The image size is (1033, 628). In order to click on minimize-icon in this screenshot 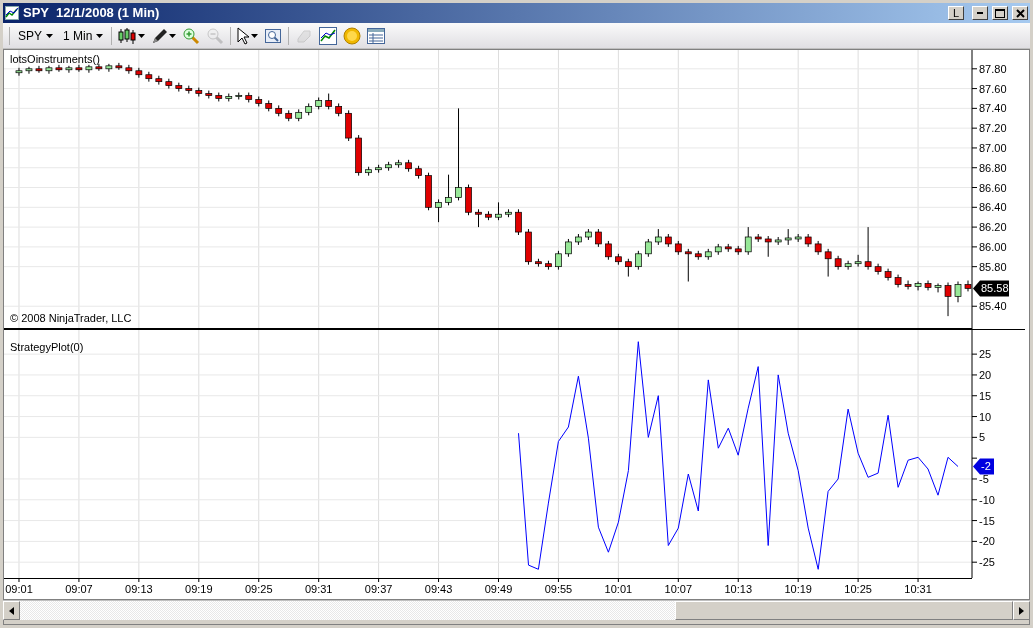, I will do `click(980, 13)`.